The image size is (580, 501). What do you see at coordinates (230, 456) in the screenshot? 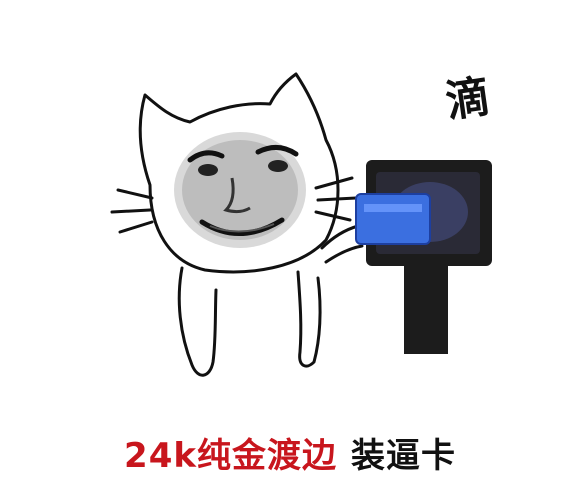
I see `caption-highlight: 24k纯金渡边` at bounding box center [230, 456].